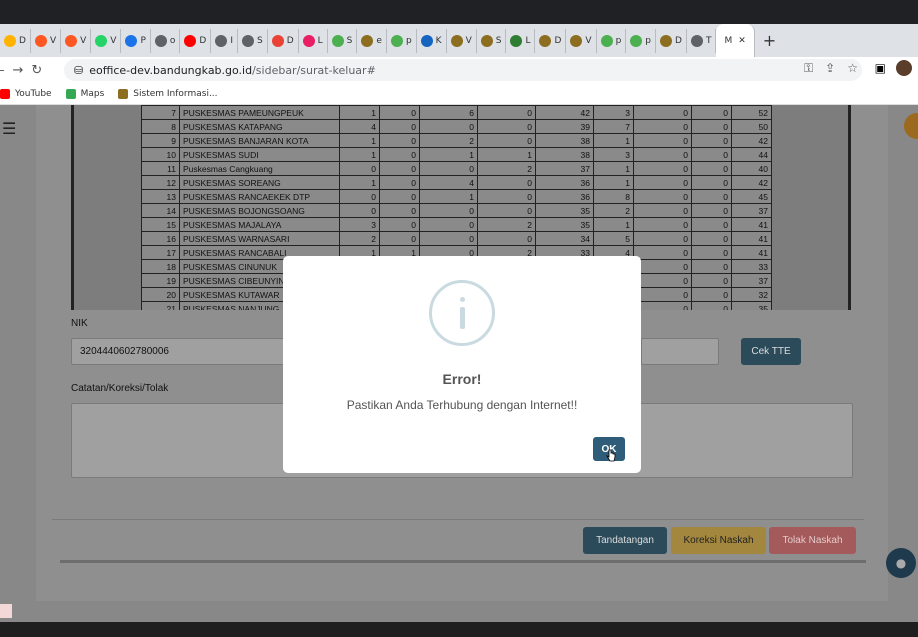  What do you see at coordinates (259, 238) in the screenshot?
I see `table-cell: PUSKESMAS WARNASARI` at bounding box center [259, 238].